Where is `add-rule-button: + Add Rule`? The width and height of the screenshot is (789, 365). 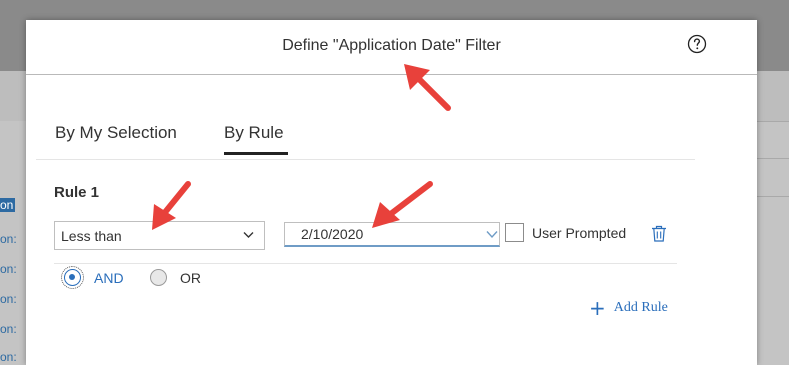
add-rule-button: + Add Rule is located at coordinates (628, 308).